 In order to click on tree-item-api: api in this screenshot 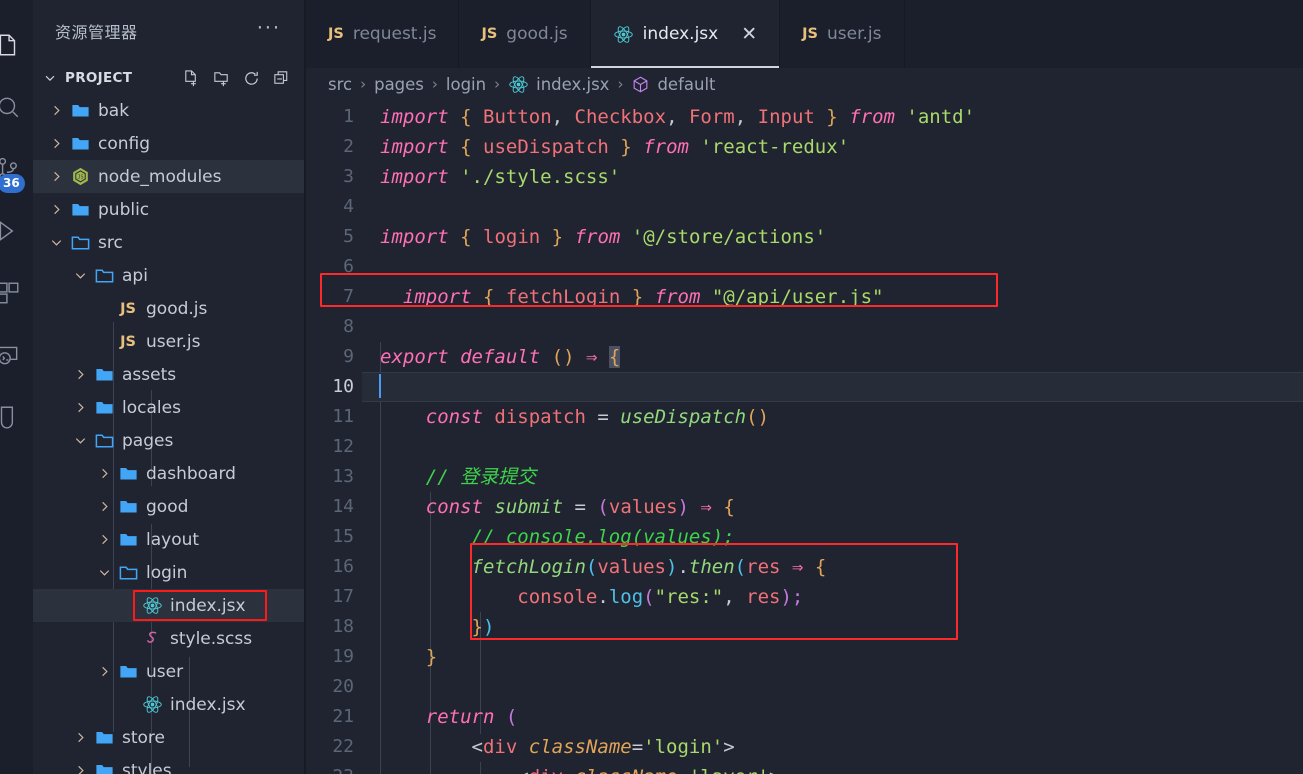, I will do `click(169, 275)`.